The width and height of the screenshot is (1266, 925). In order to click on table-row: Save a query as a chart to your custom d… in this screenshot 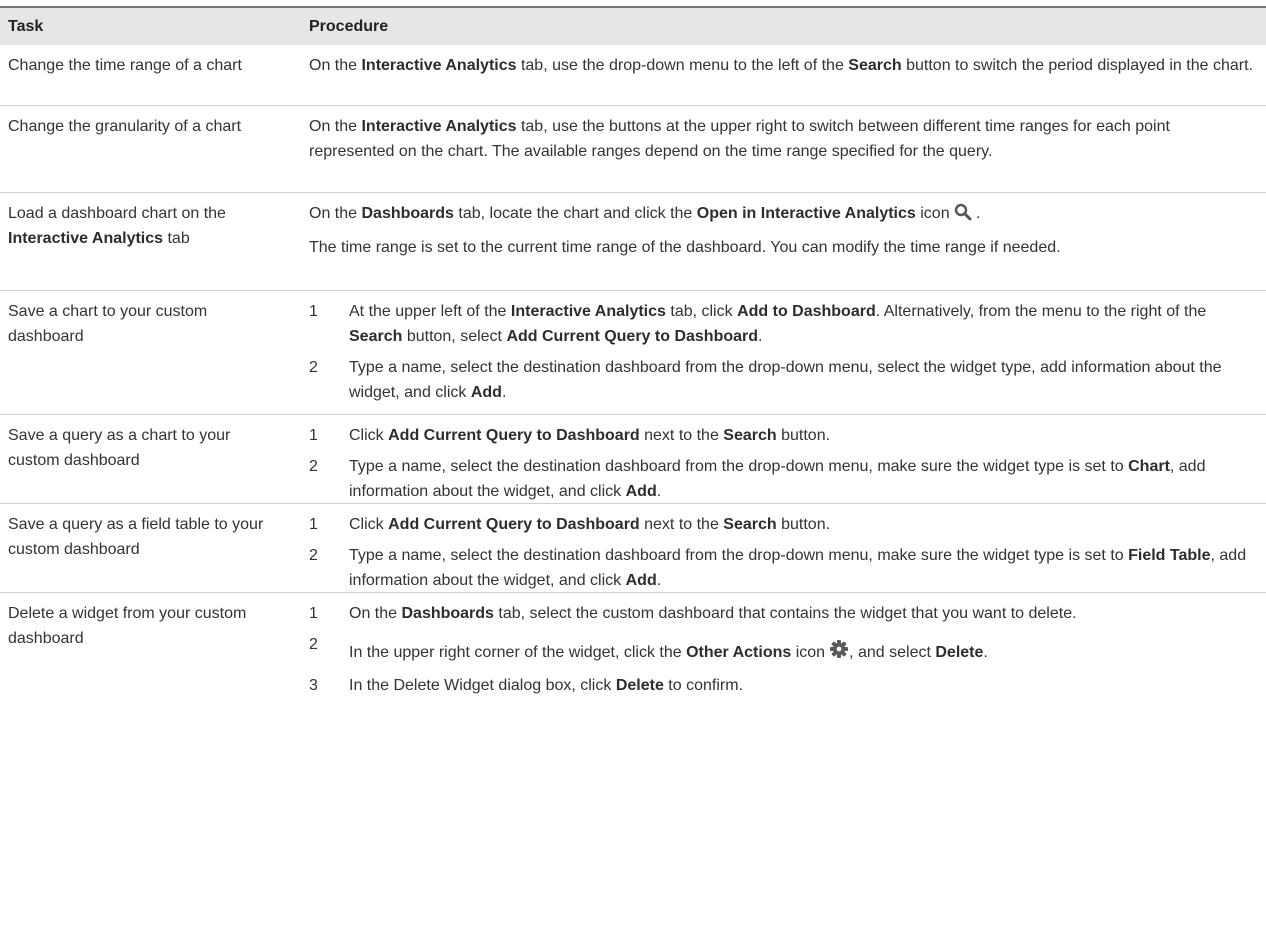, I will do `click(633, 459)`.